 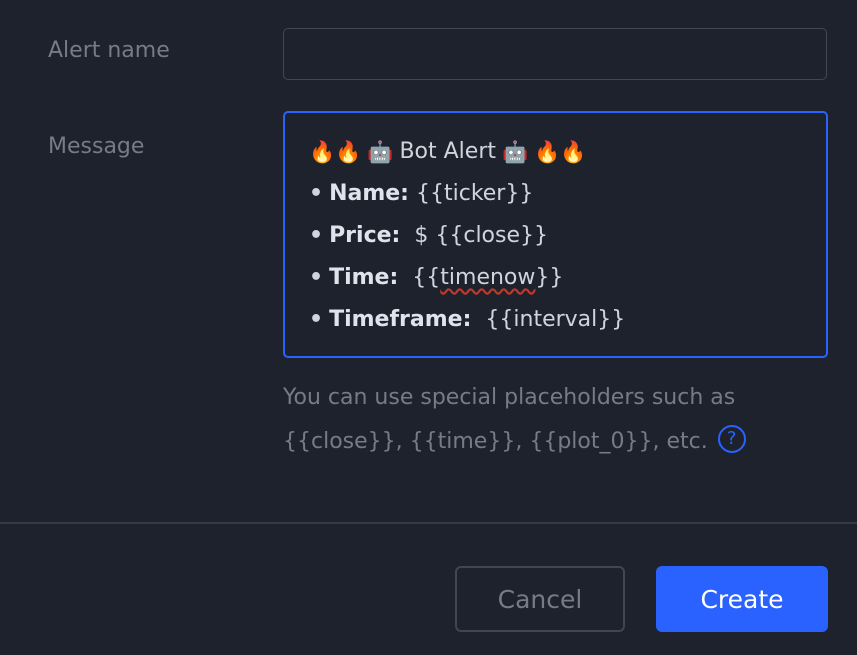 I want to click on message-title-text: Bot Alert, so click(x=447, y=151).